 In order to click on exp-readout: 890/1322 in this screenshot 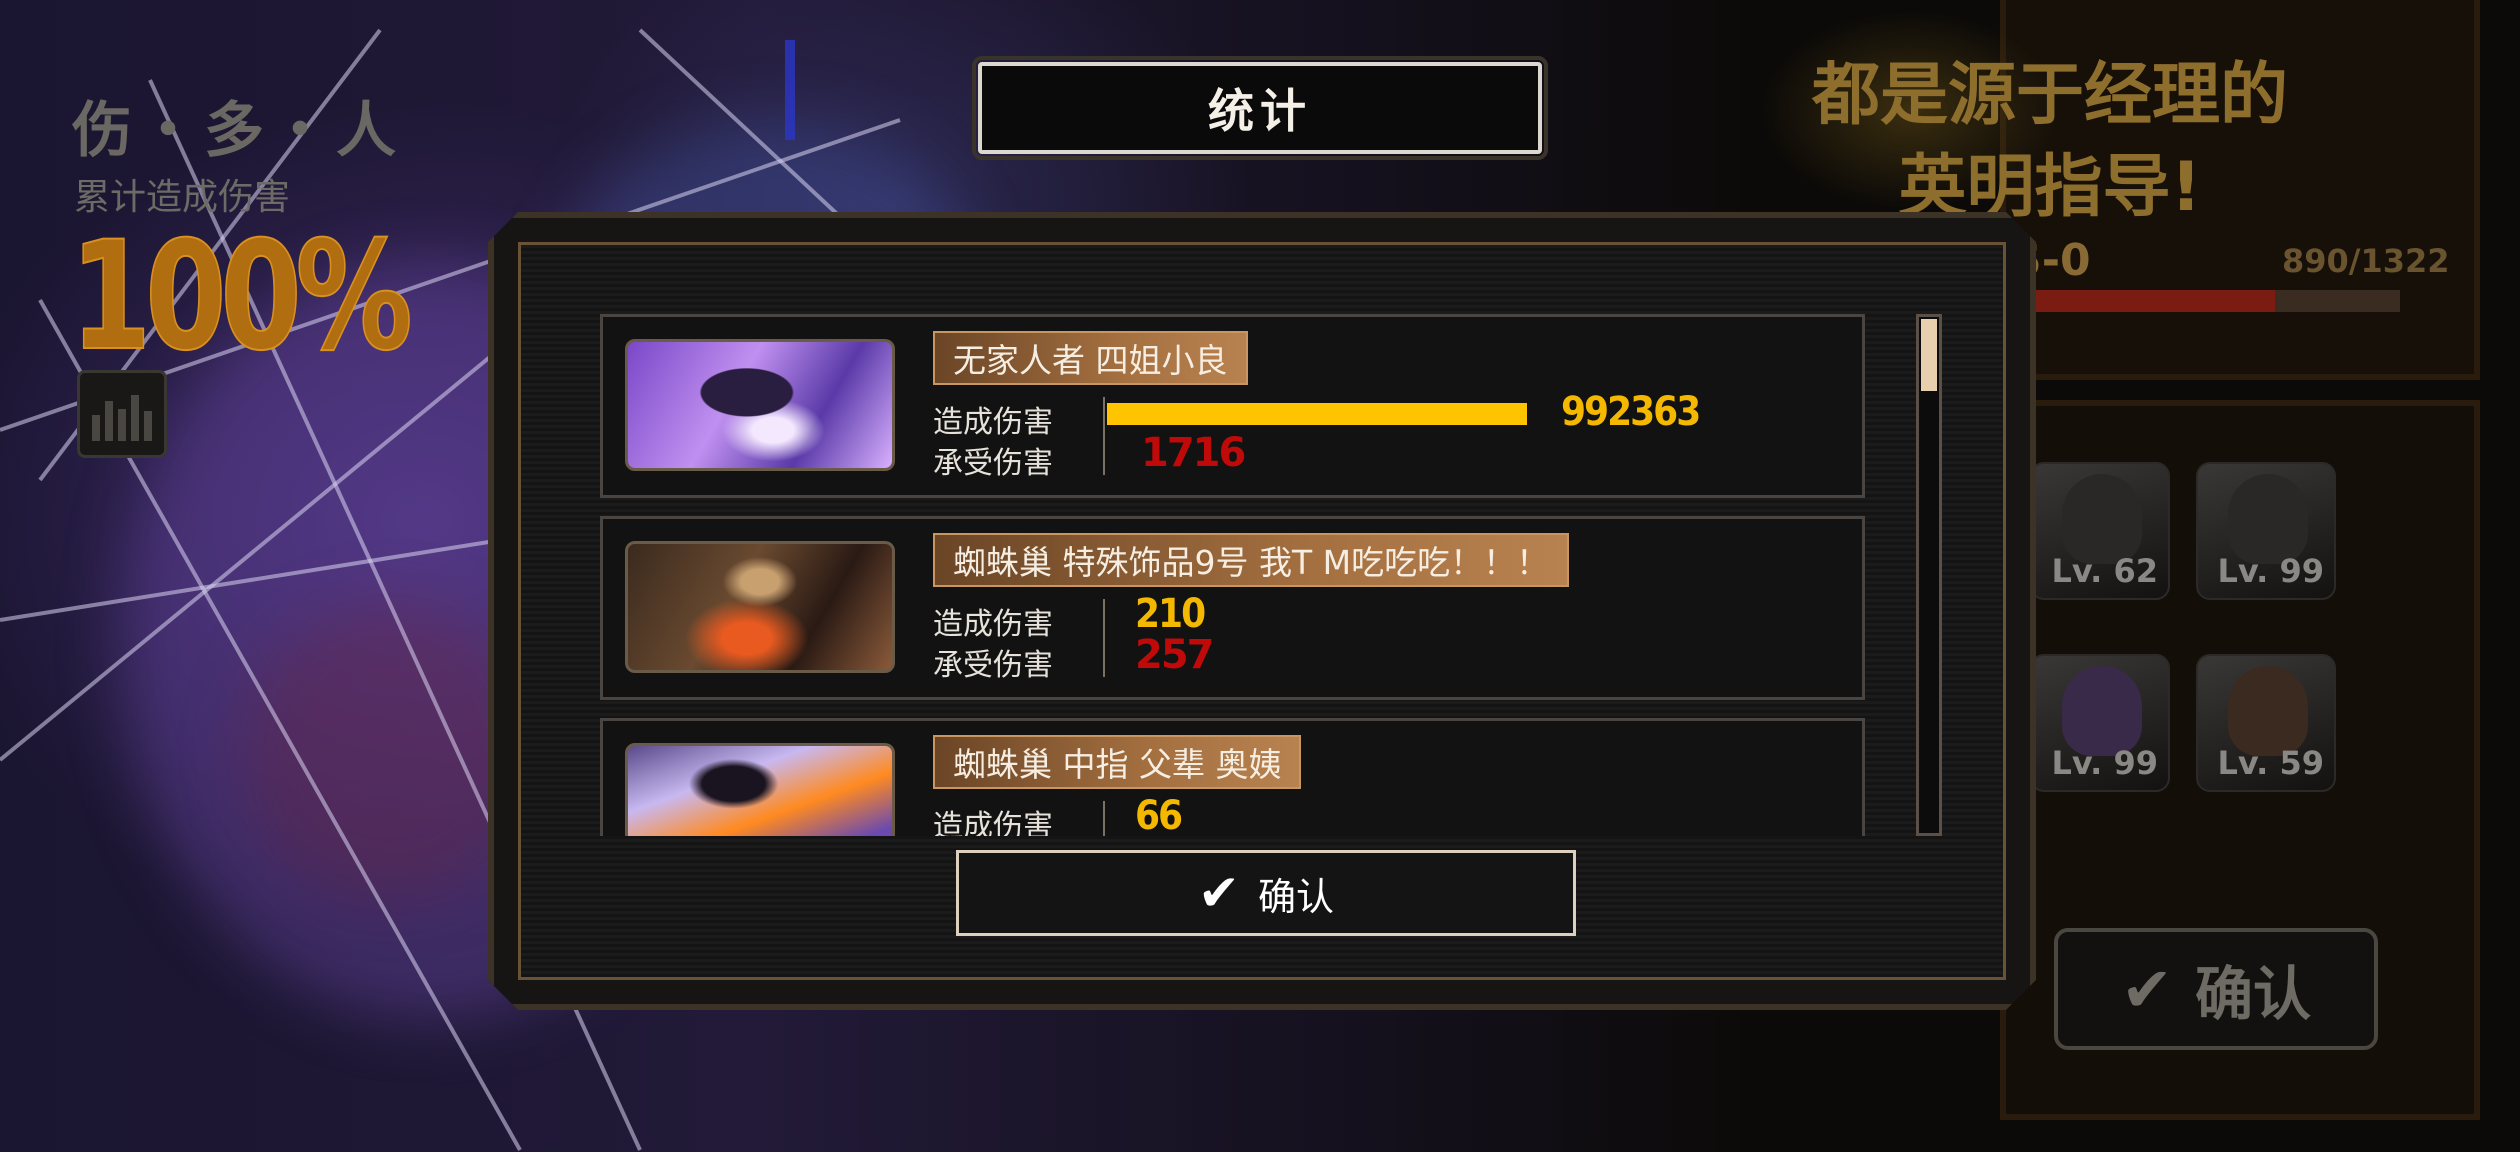, I will do `click(2366, 261)`.